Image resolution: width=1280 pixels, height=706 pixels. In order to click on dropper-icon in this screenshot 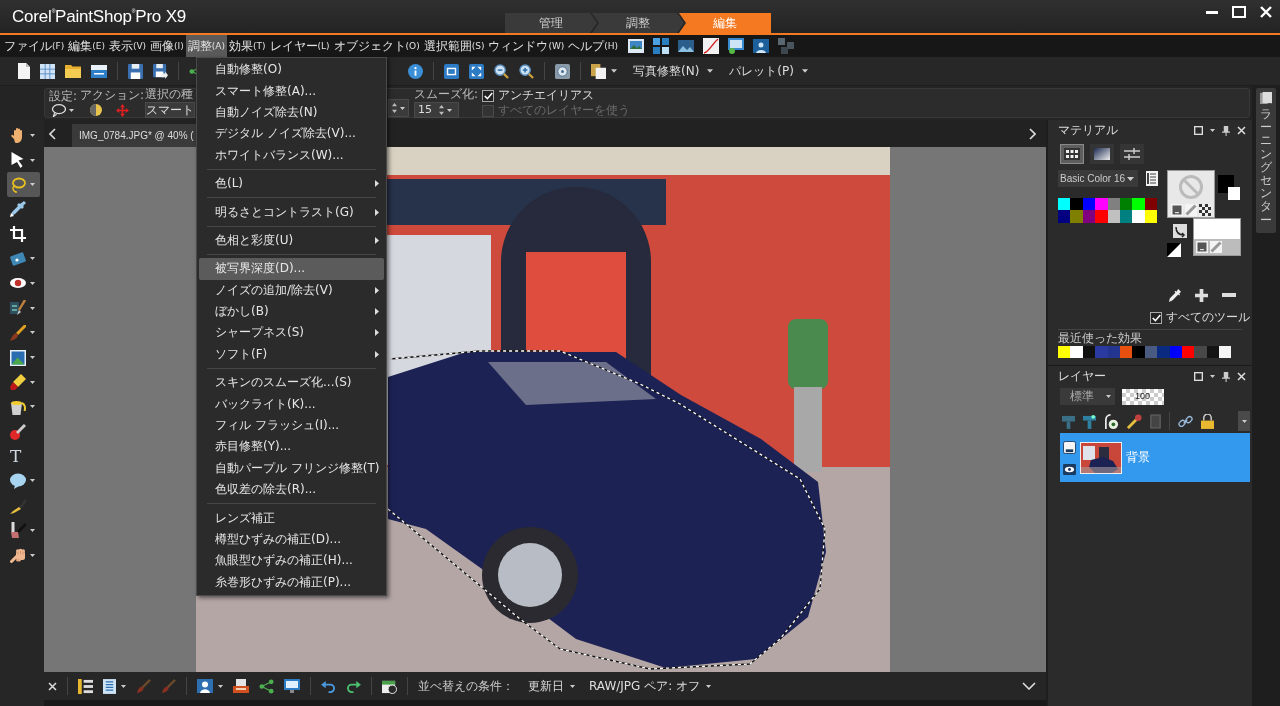, I will do `click(1174, 295)`.